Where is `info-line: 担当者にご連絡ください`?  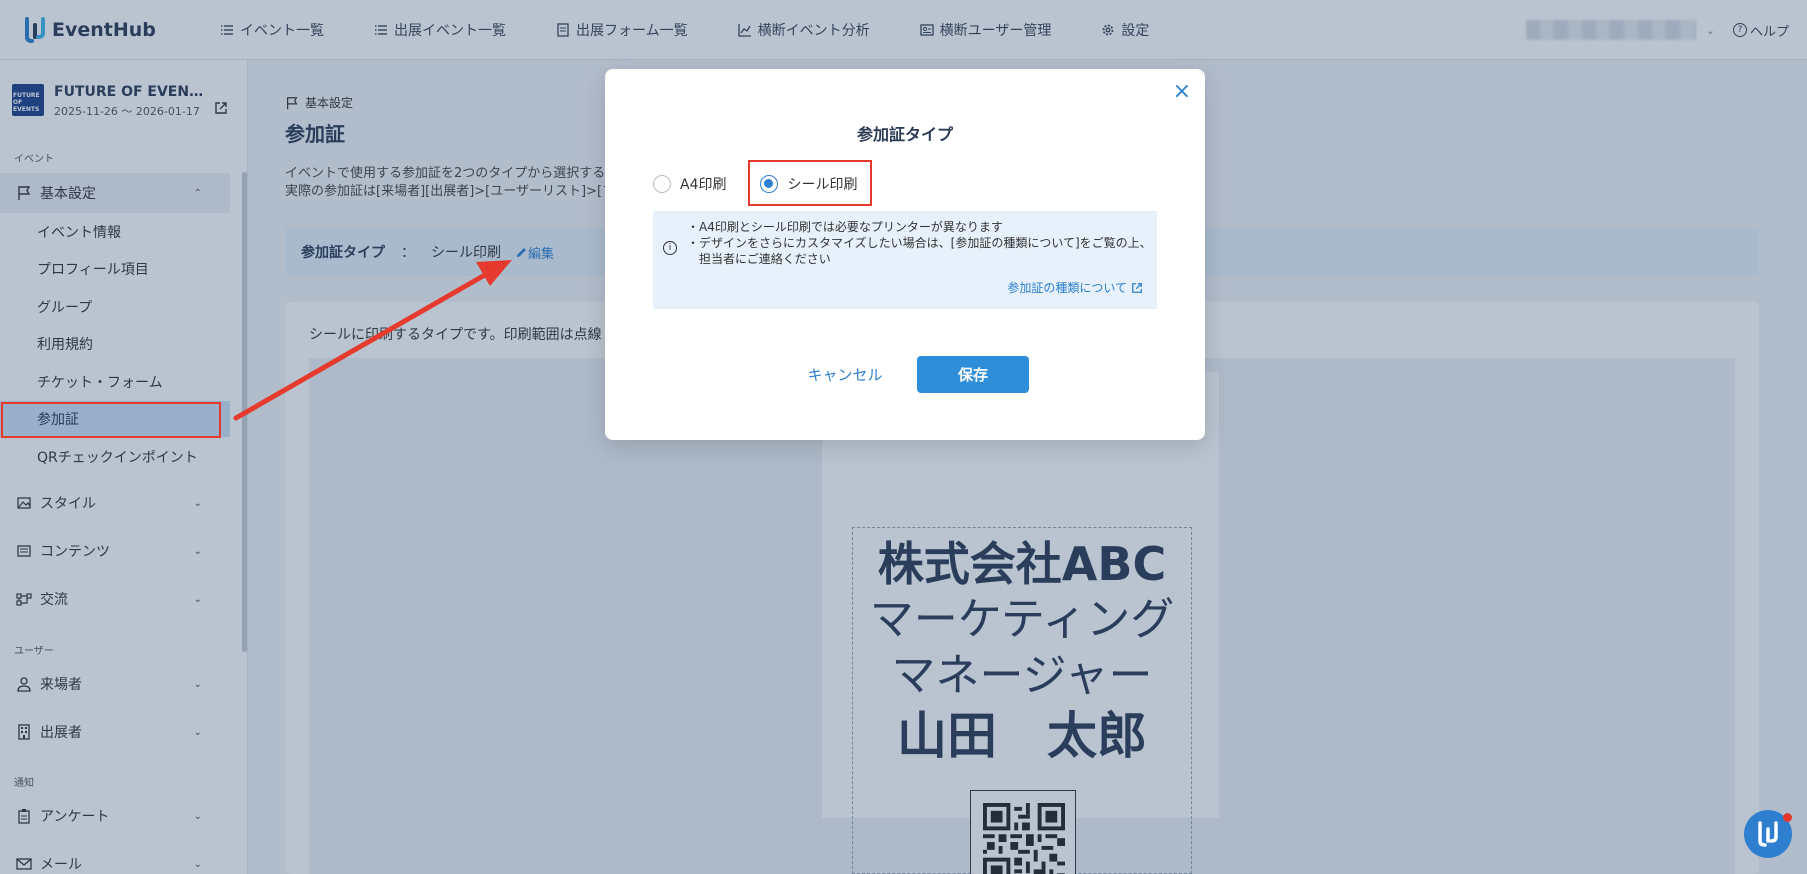
info-line: 担当者にご連絡ください is located at coordinates (759, 259).